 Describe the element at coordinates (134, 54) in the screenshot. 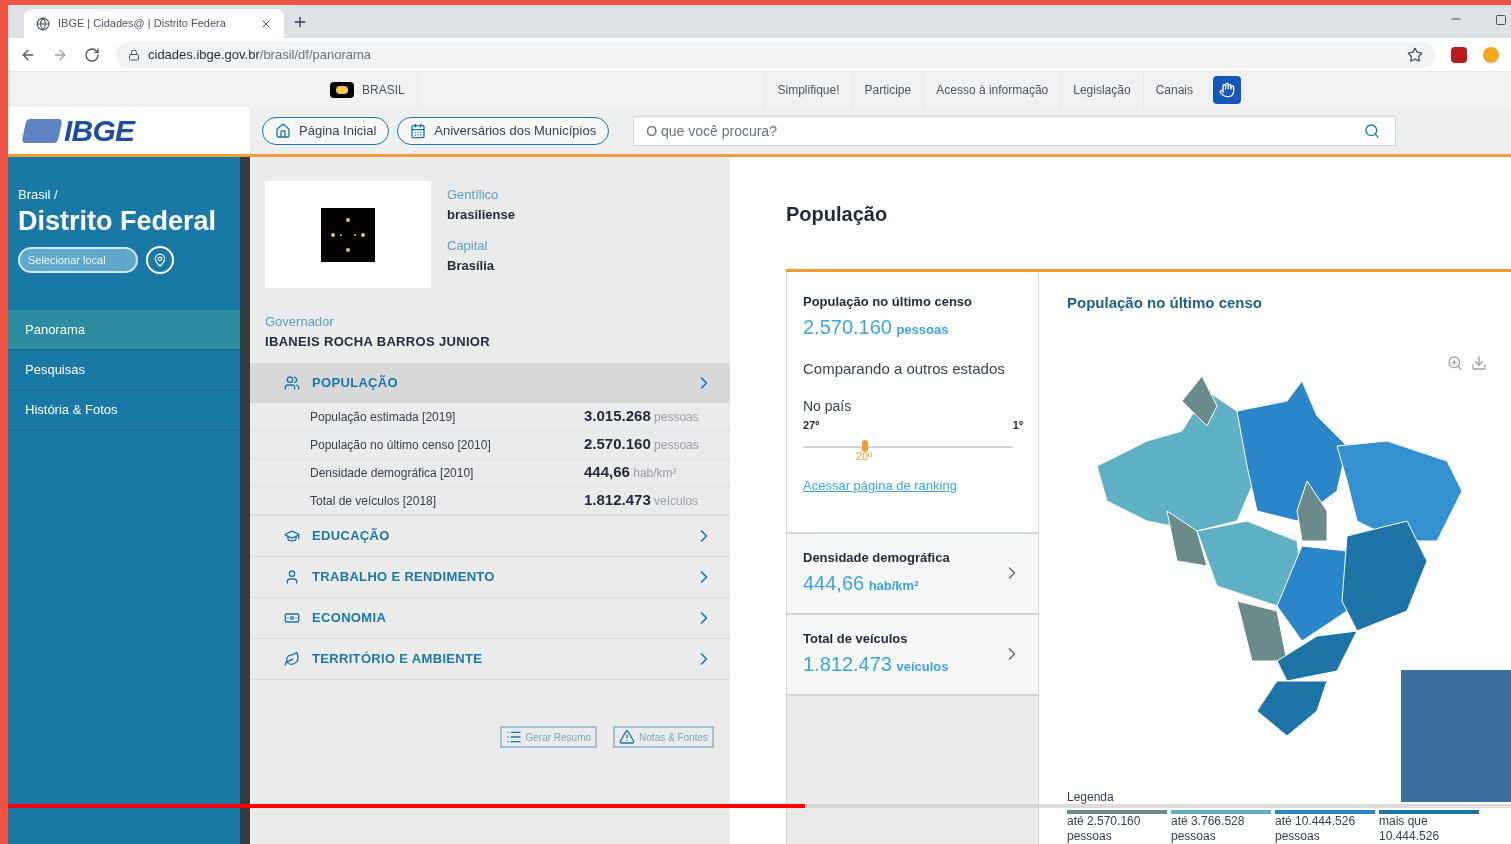

I see `lock-icon` at that location.